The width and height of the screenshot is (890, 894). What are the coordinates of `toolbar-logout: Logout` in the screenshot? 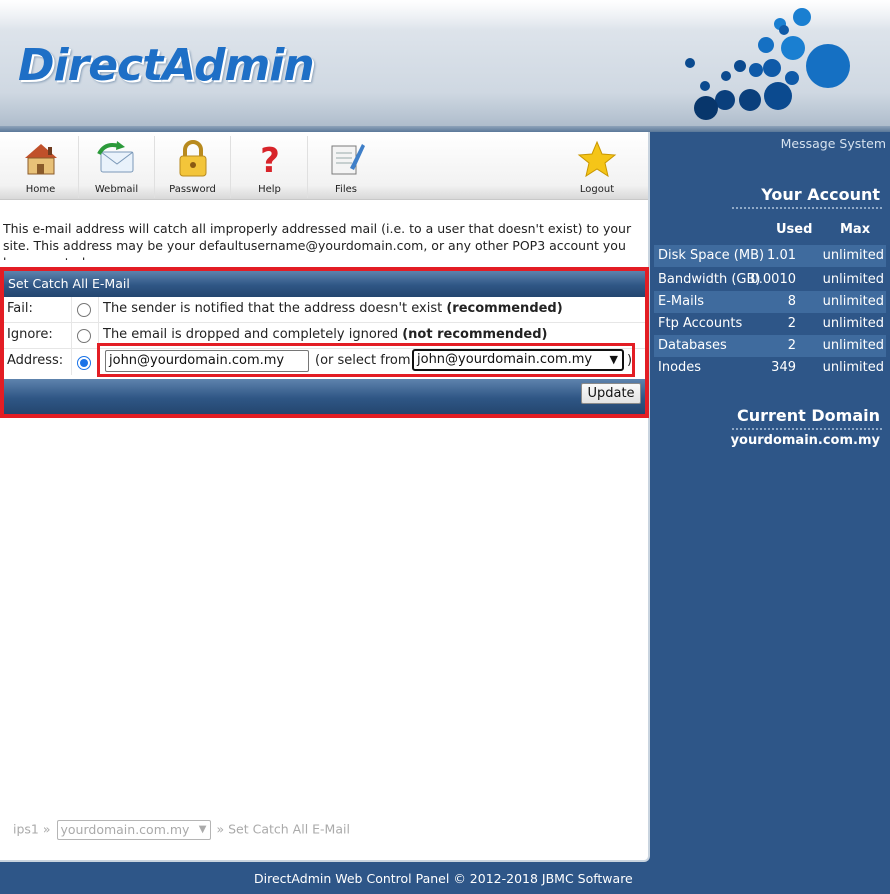 It's located at (597, 167).